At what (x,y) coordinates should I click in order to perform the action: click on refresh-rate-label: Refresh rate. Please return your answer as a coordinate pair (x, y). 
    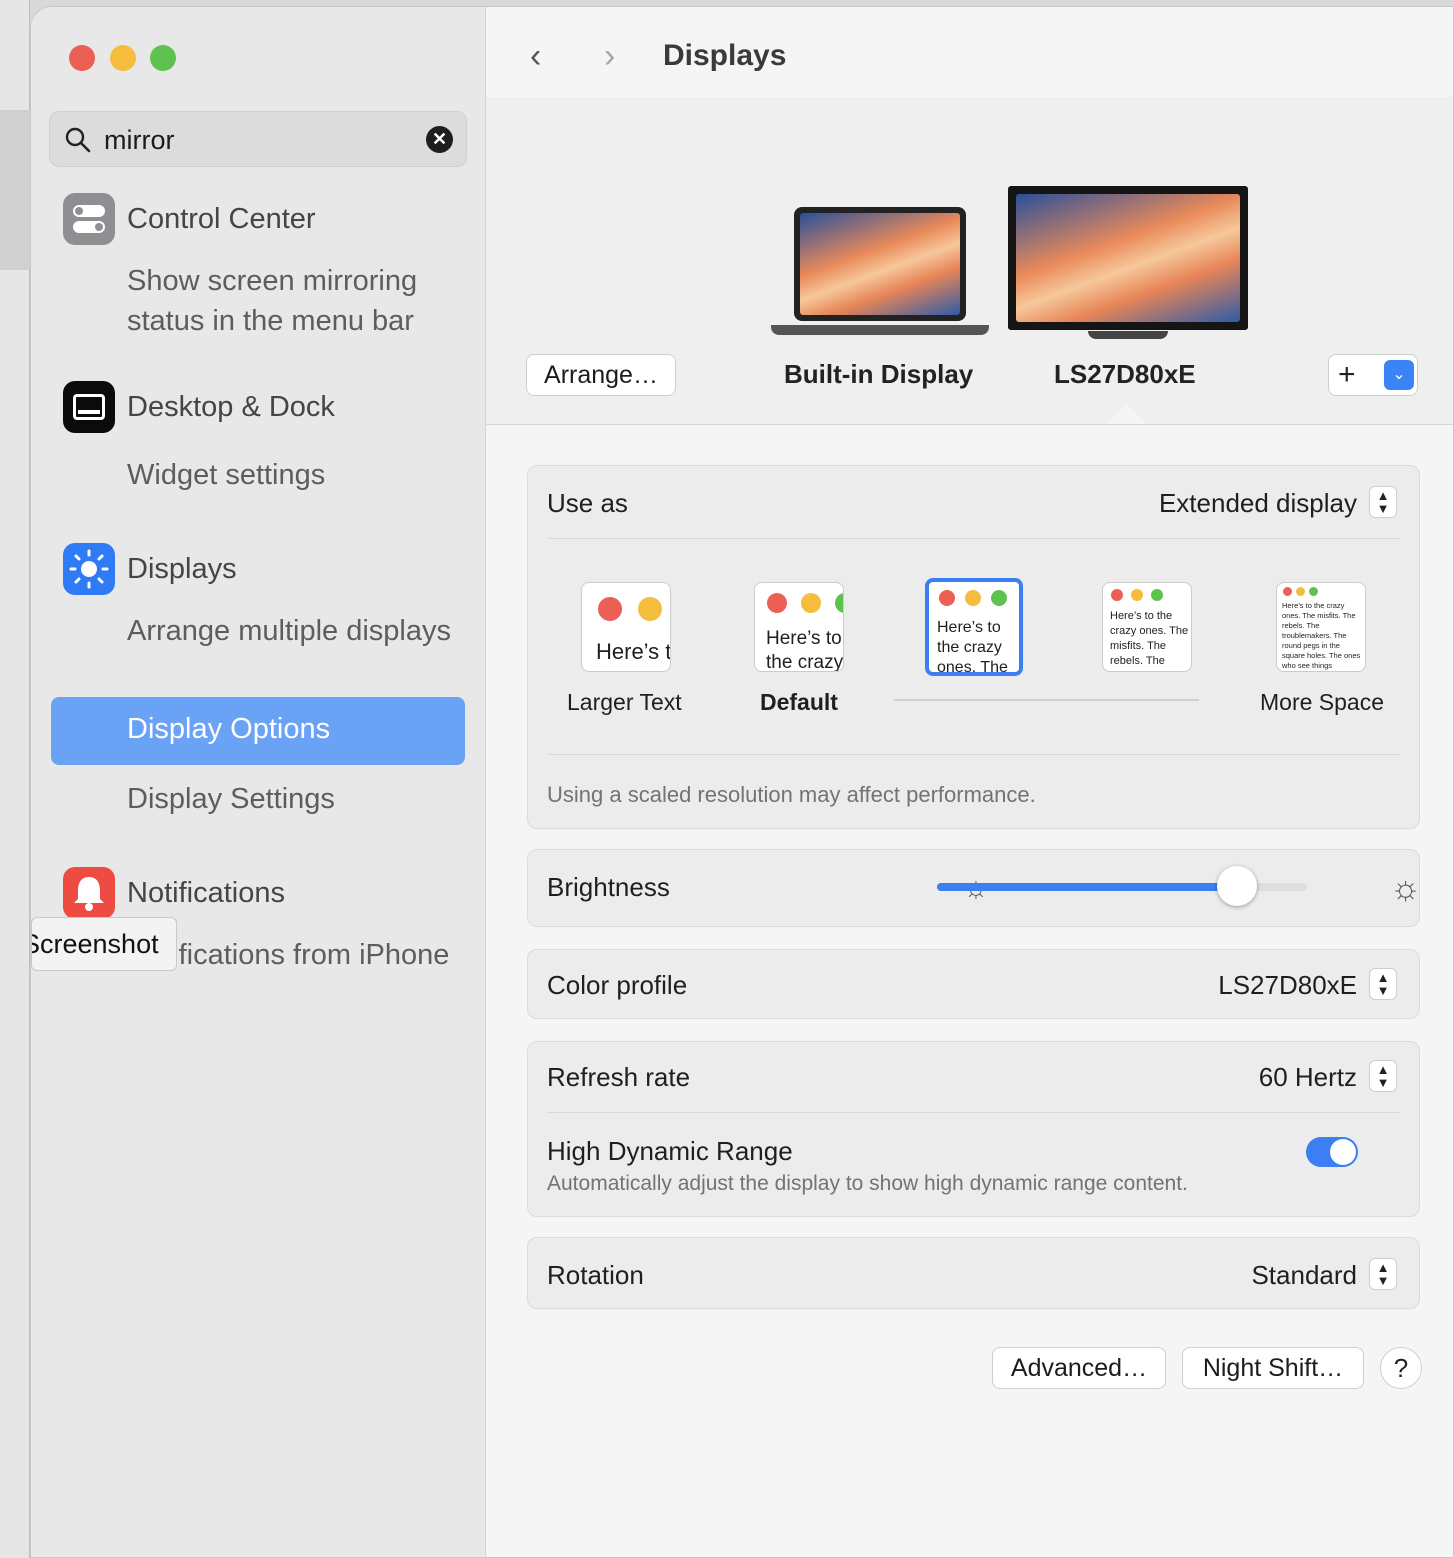
    Looking at the image, I should click on (619, 1077).